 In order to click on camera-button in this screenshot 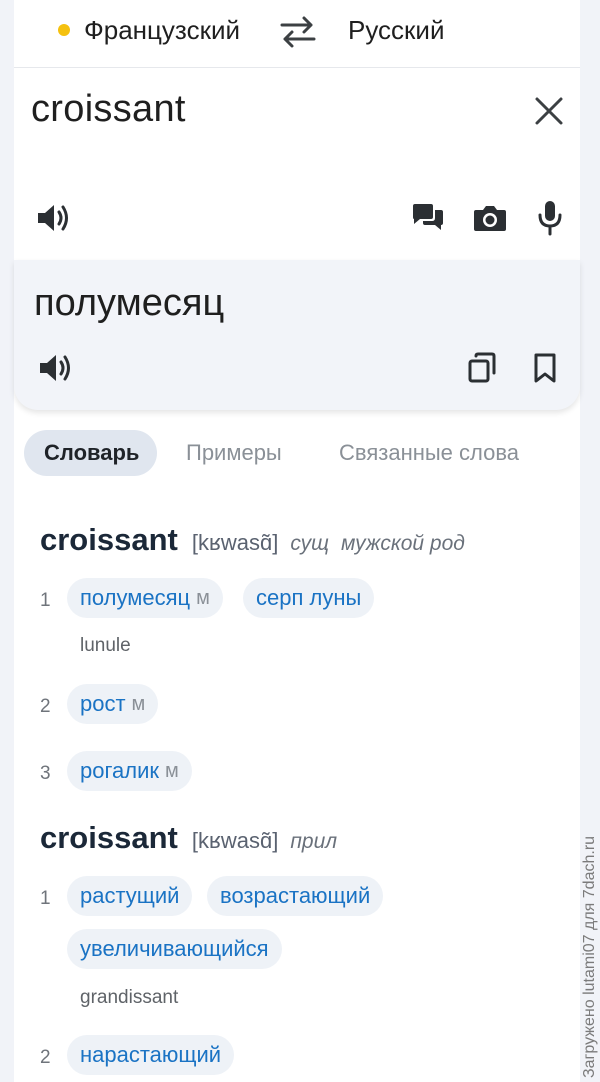, I will do `click(490, 218)`.